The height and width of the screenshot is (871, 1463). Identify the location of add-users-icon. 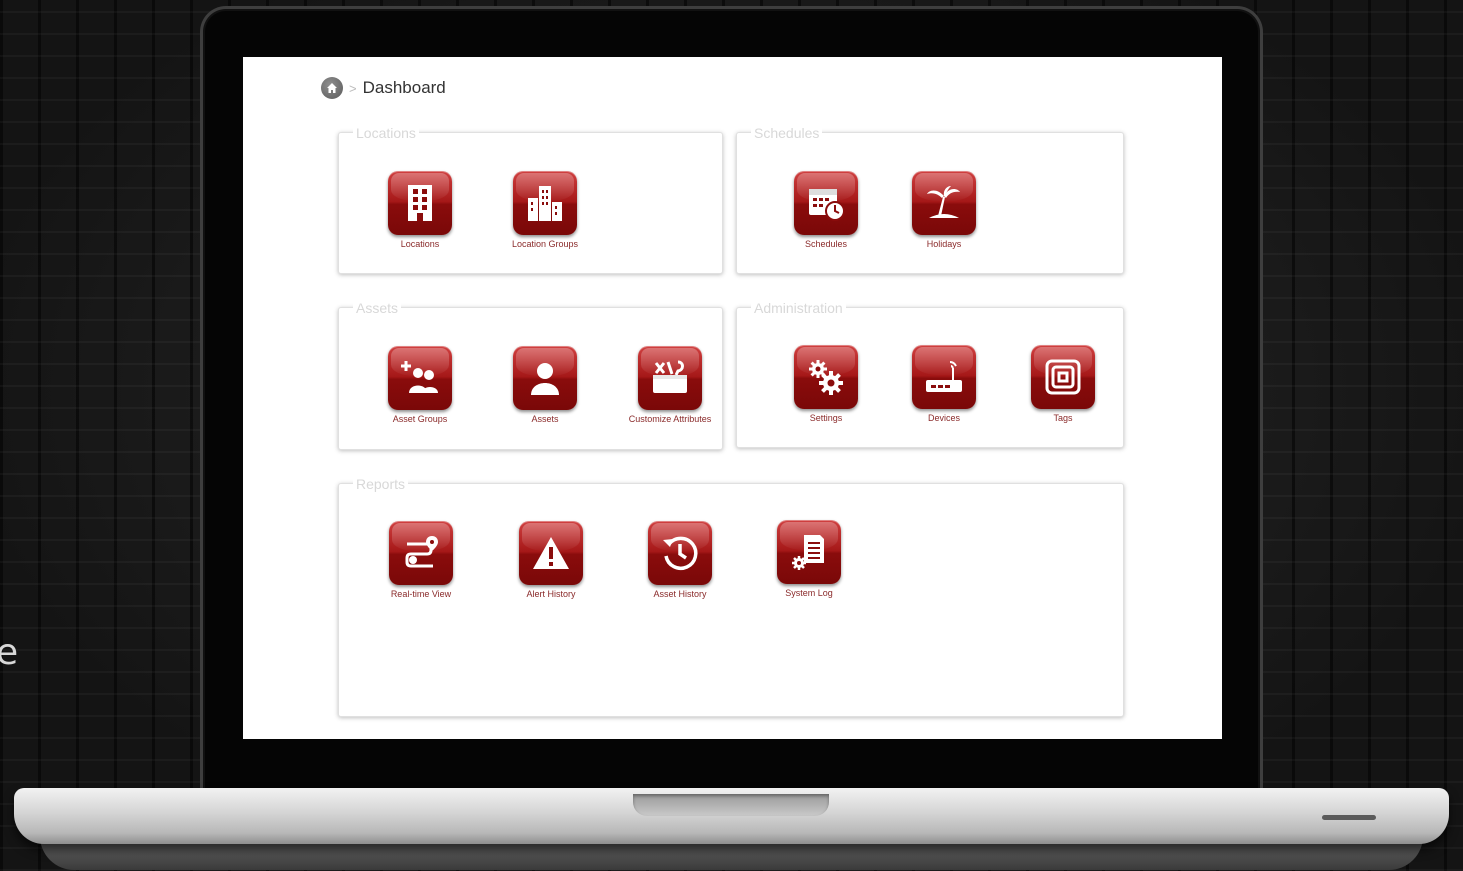
(420, 378).